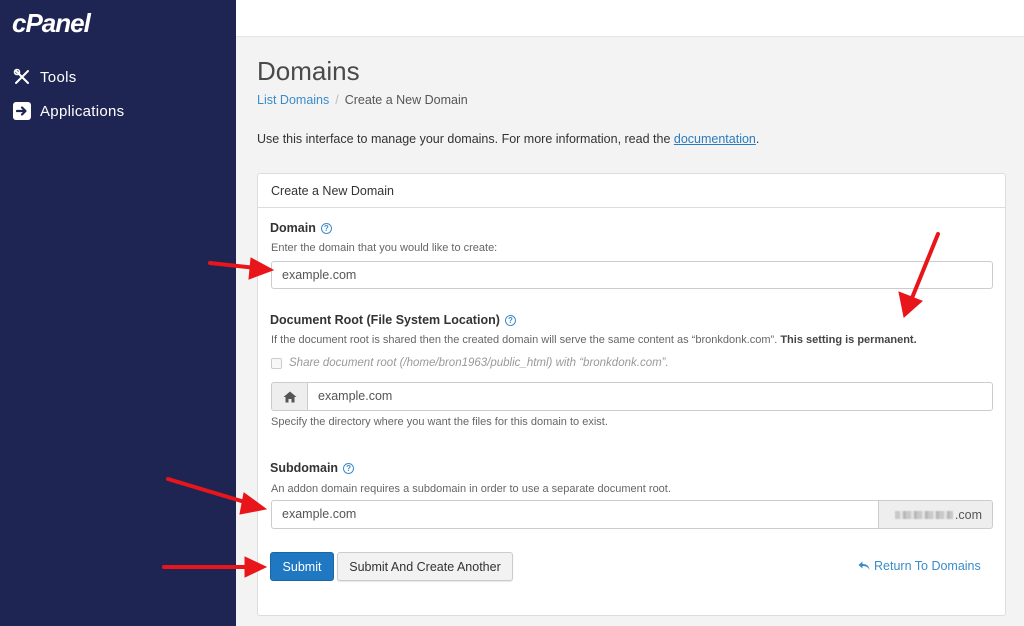 The height and width of the screenshot is (626, 1024). What do you see at coordinates (276, 363) in the screenshot?
I see `share-docroot-checkbox` at bounding box center [276, 363].